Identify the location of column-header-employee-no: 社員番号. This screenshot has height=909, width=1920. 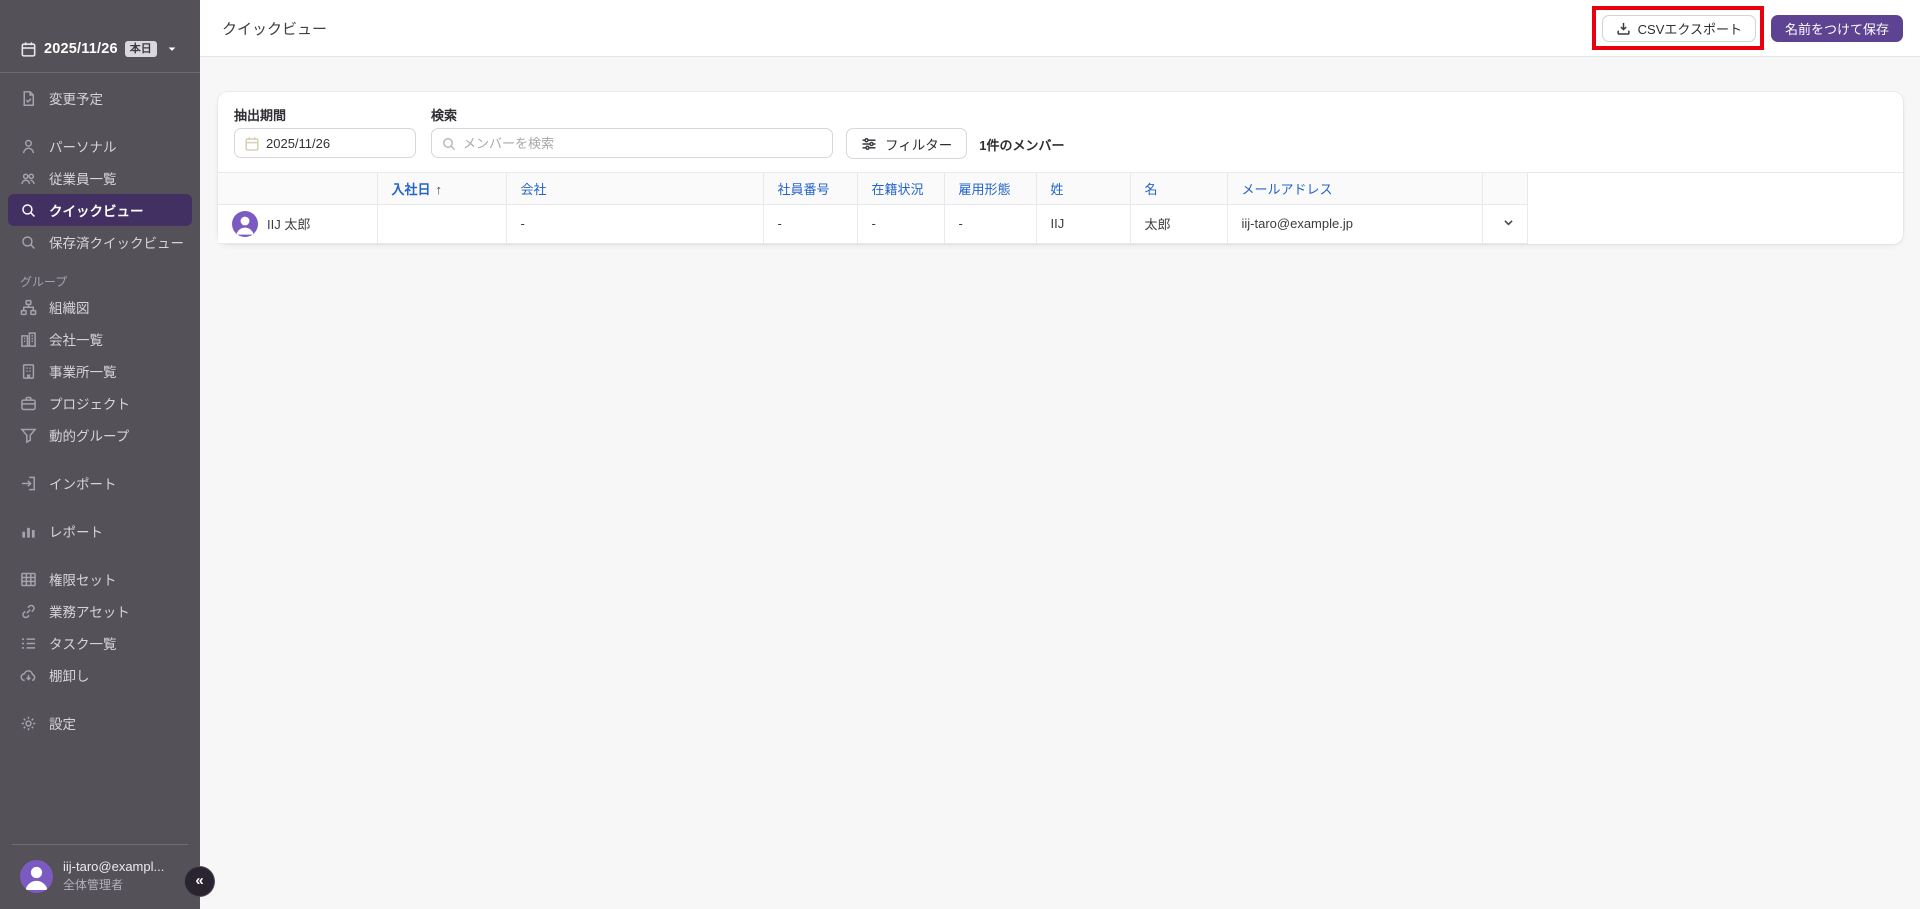
(810, 189).